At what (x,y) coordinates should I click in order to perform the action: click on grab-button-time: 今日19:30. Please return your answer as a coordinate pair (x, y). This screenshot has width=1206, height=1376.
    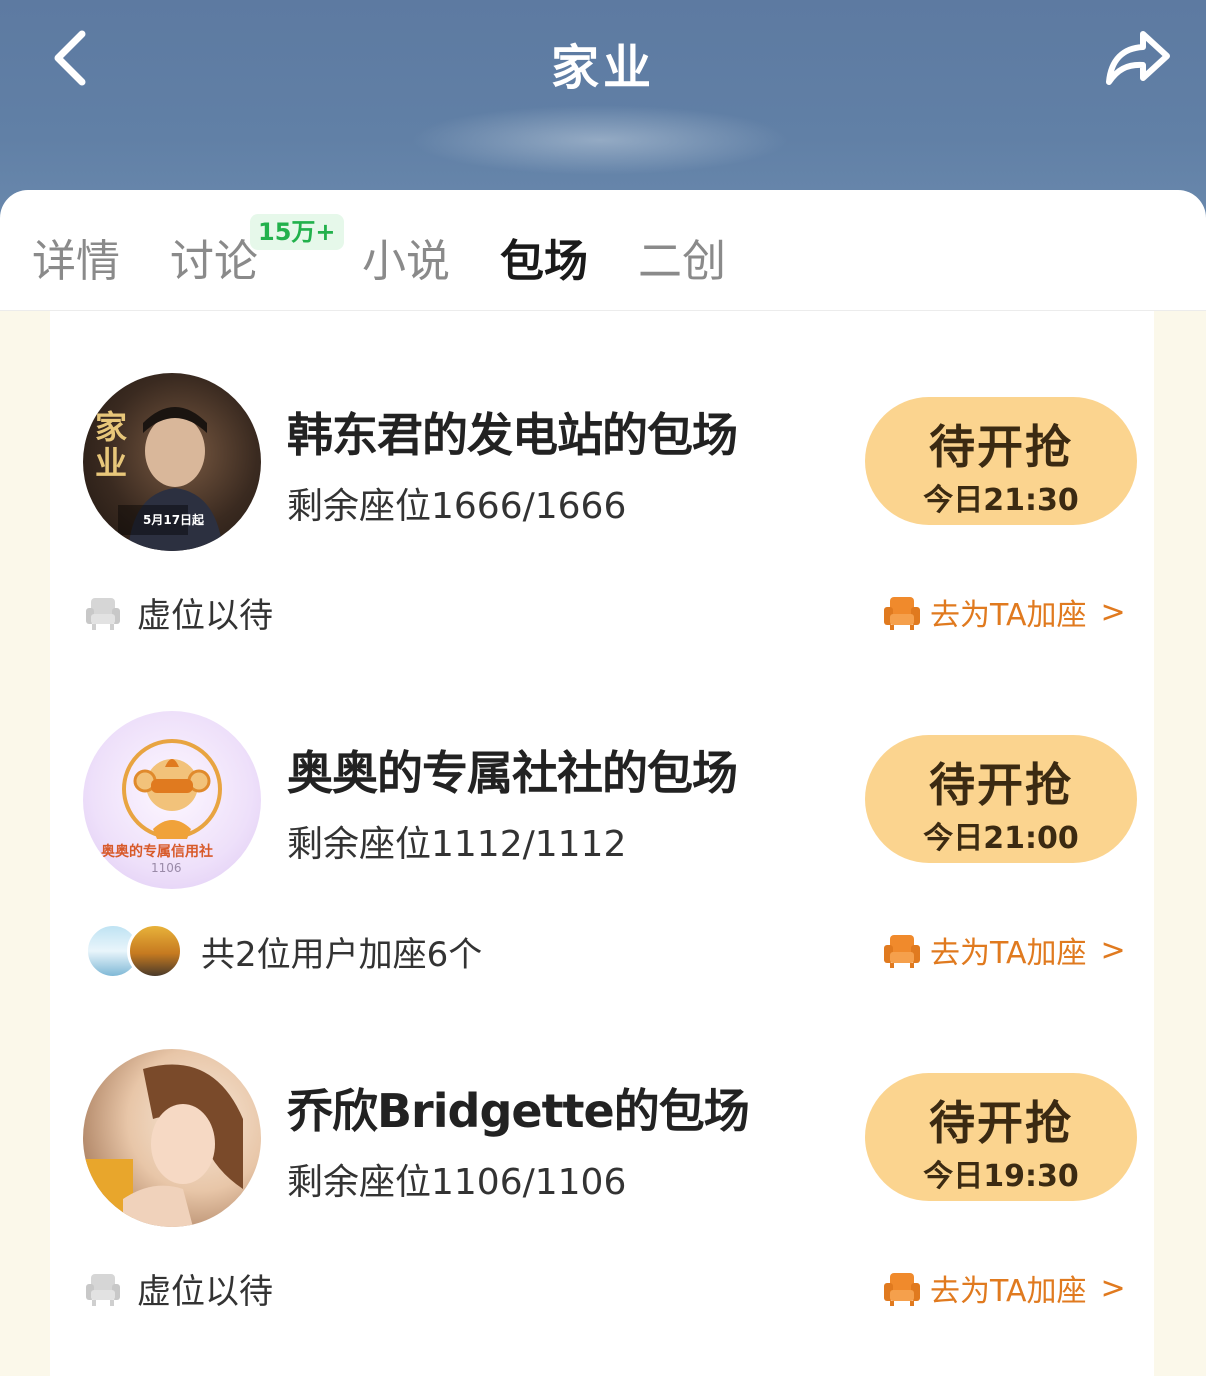
    Looking at the image, I should click on (1001, 1176).